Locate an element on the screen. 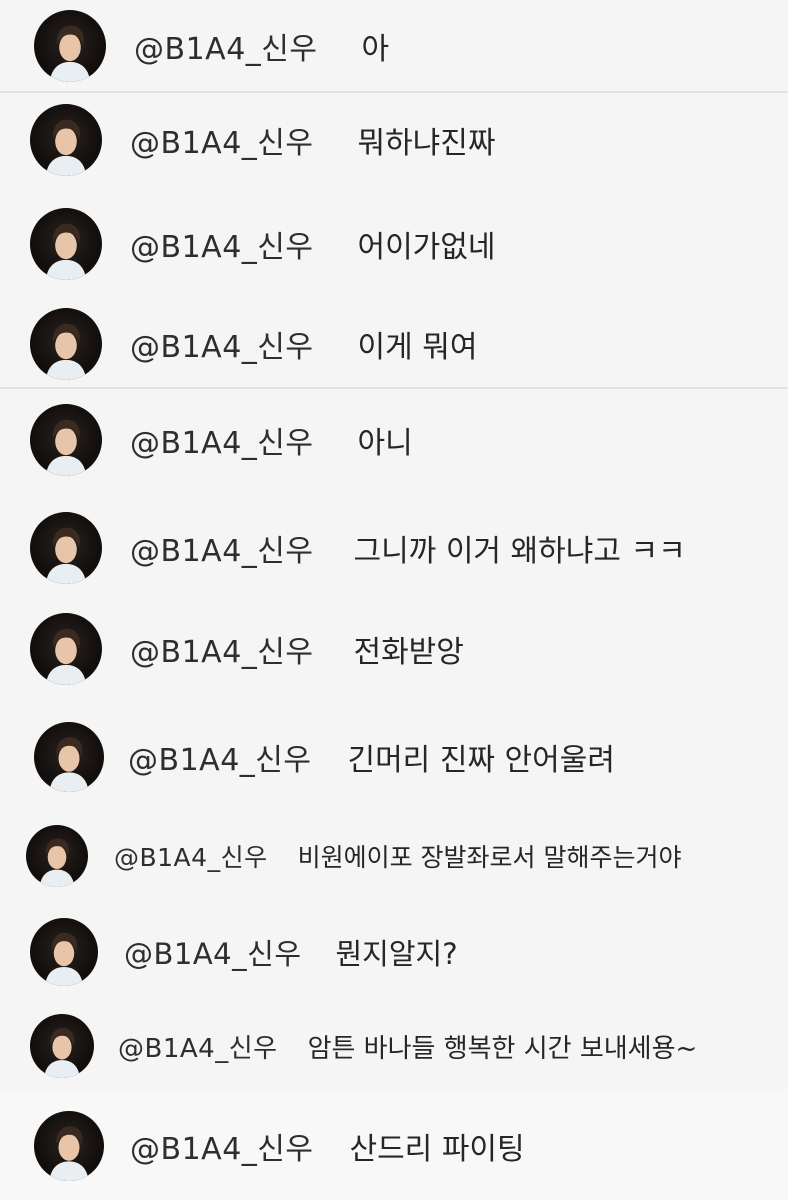  list-item: @B1A4_신우 이게 뭐여 is located at coordinates (394, 344).